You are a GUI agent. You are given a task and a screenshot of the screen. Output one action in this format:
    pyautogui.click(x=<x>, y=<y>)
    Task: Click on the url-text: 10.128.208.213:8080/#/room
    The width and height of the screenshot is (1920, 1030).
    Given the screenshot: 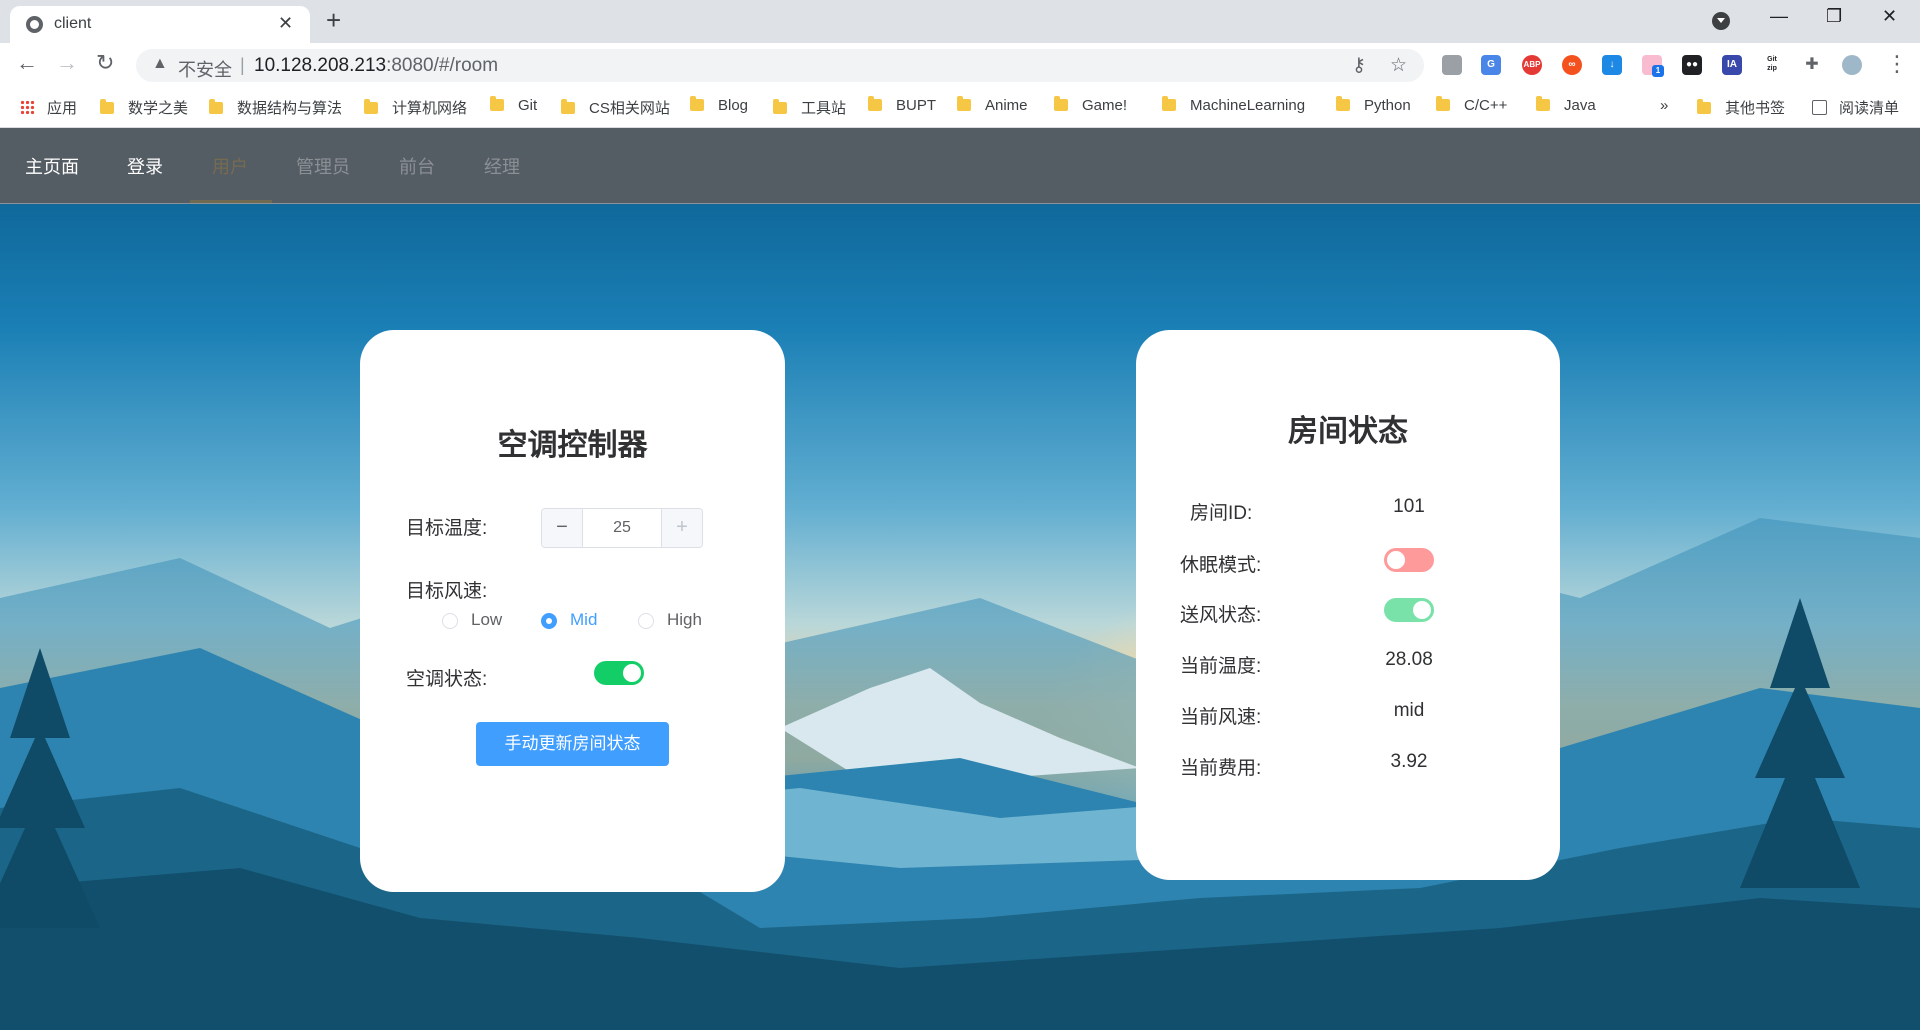 What is the action you would take?
    pyautogui.click(x=376, y=66)
    